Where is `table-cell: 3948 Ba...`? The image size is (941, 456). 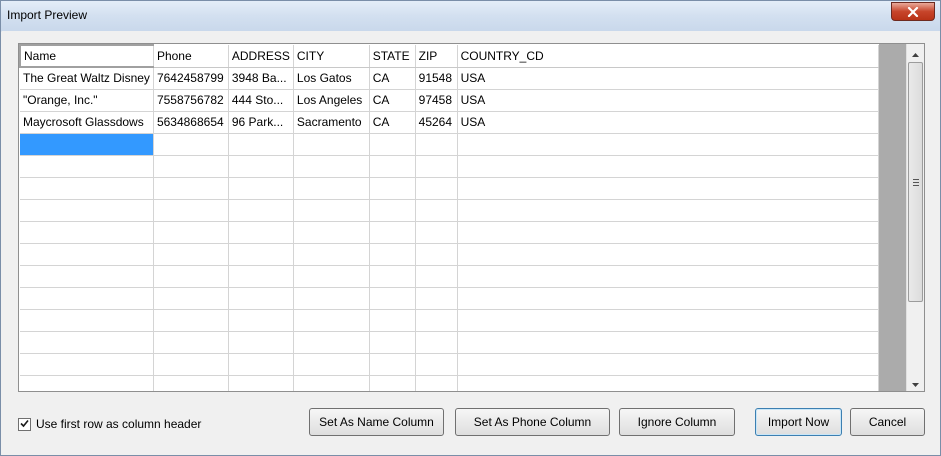 table-cell: 3948 Ba... is located at coordinates (261, 78).